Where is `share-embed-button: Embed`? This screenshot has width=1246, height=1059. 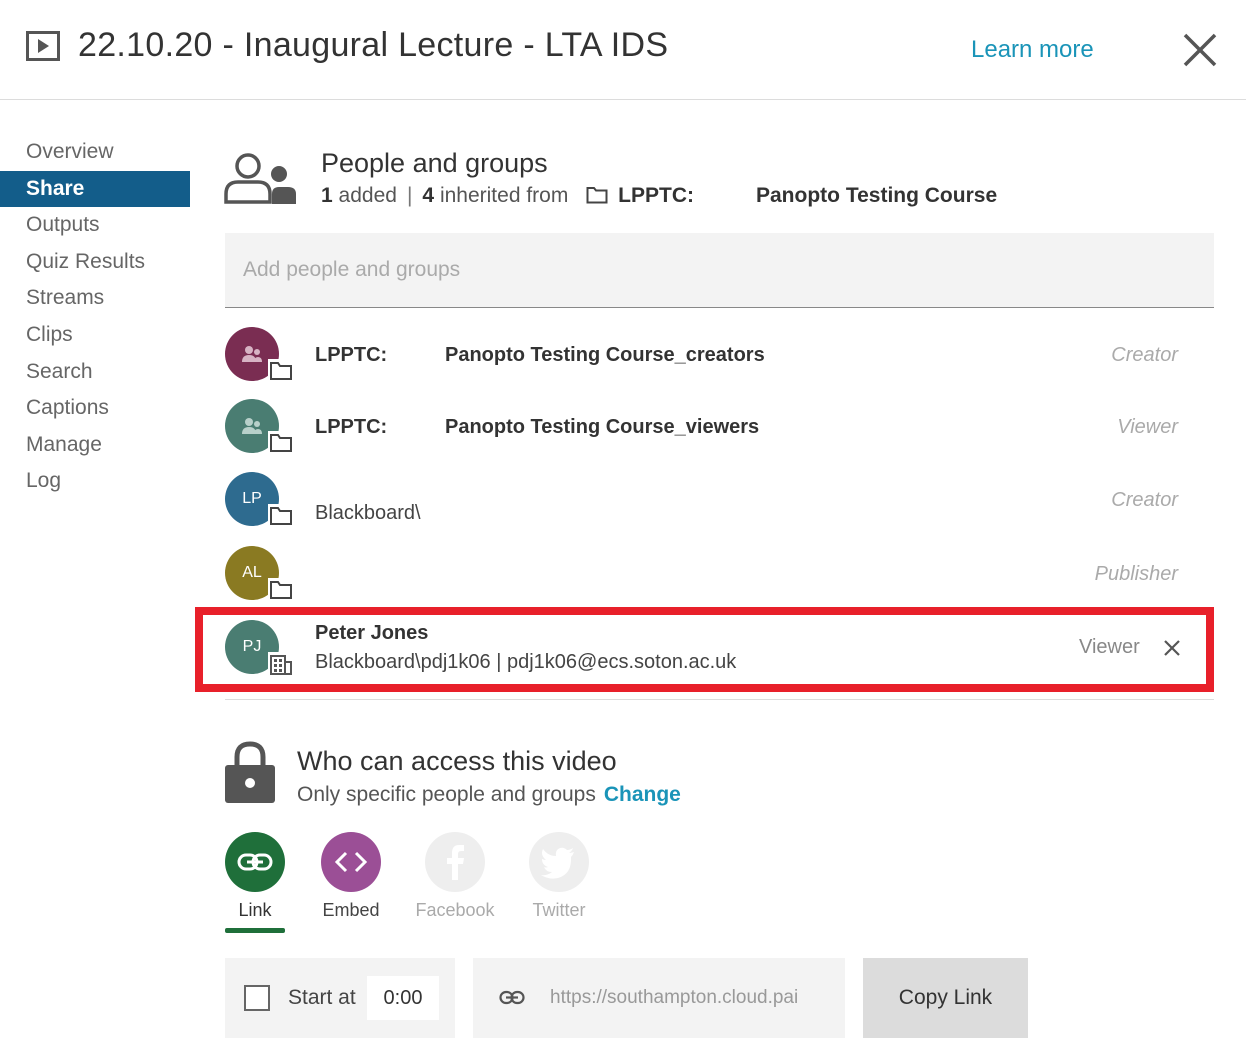
share-embed-button: Embed is located at coordinates (351, 876).